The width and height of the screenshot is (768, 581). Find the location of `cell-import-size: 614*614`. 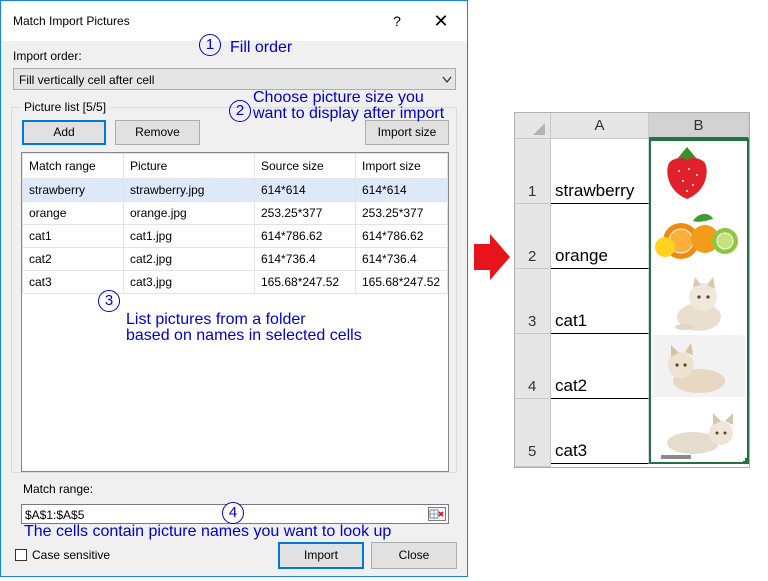

cell-import-size: 614*614 is located at coordinates (401, 190).